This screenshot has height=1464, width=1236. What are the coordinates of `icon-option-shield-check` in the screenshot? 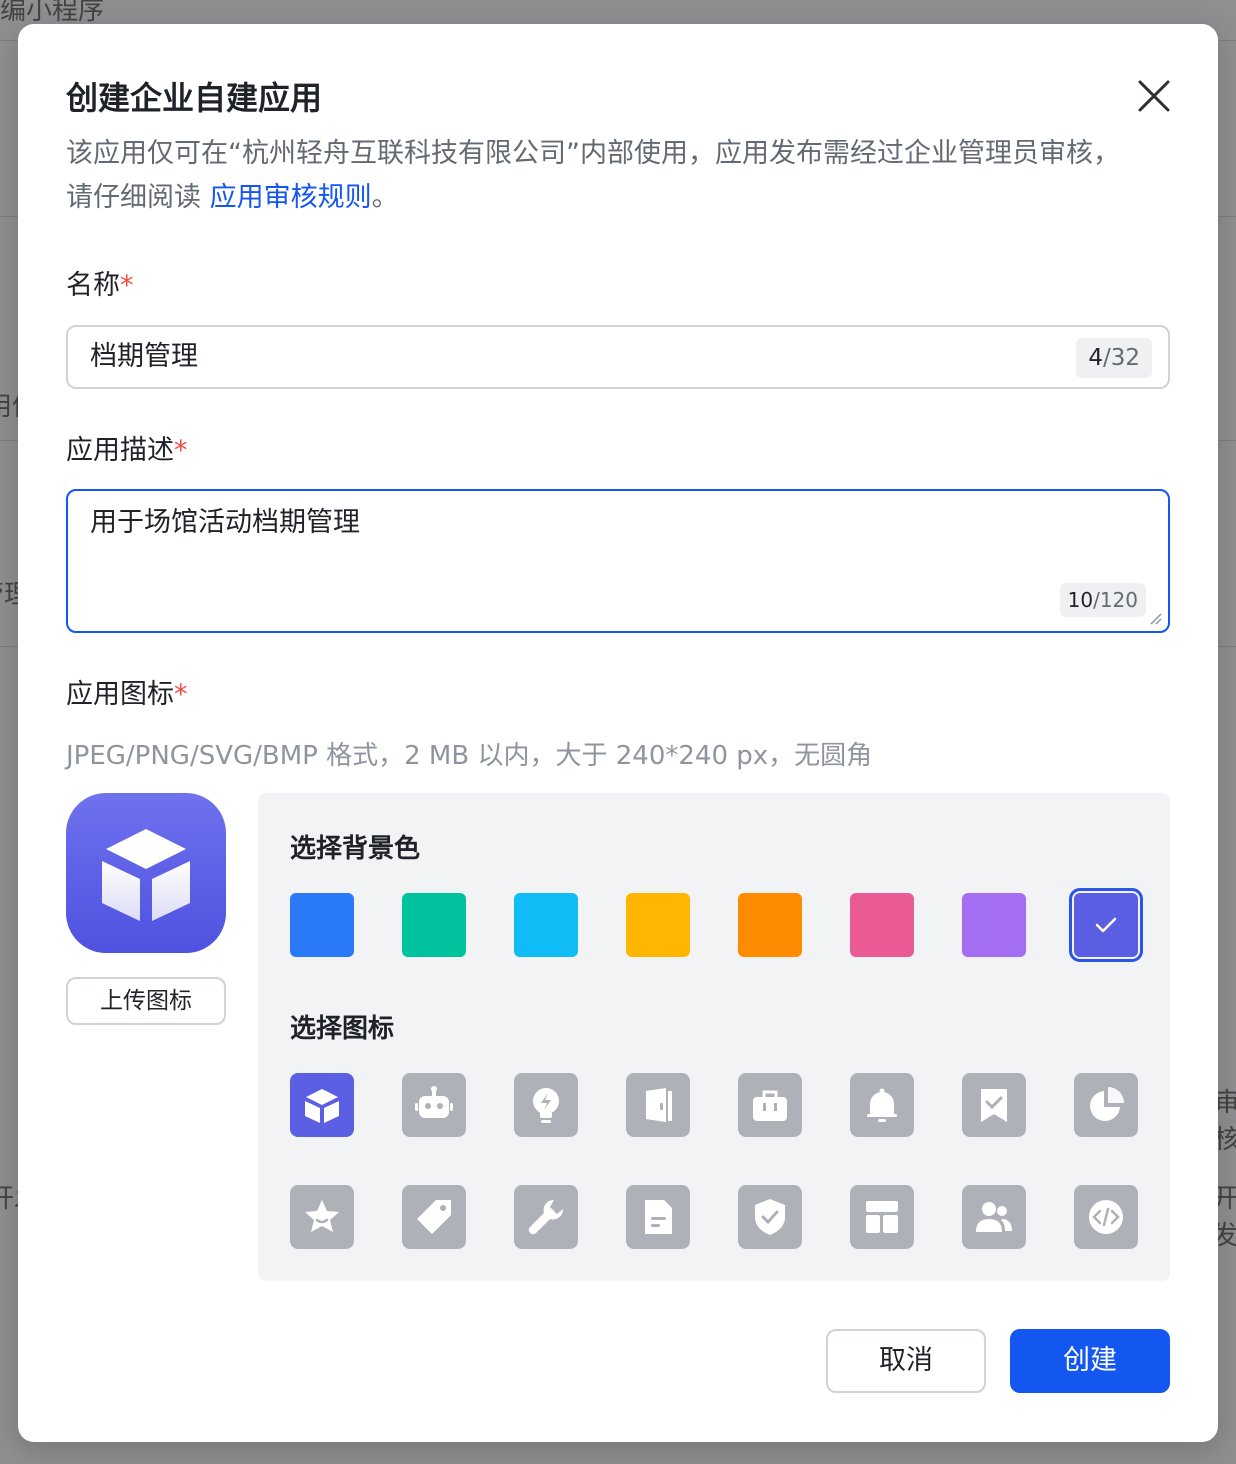 It's located at (770, 1217).